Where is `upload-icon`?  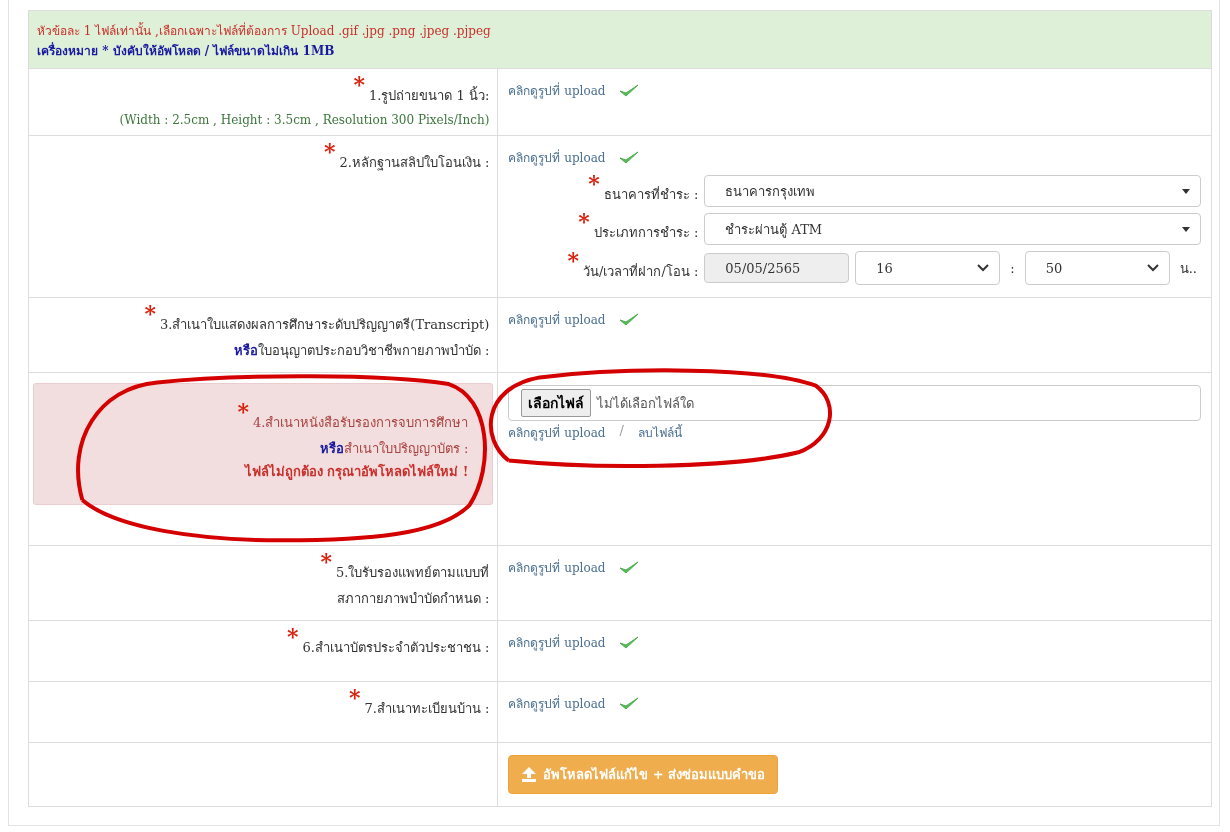 upload-icon is located at coordinates (529, 774).